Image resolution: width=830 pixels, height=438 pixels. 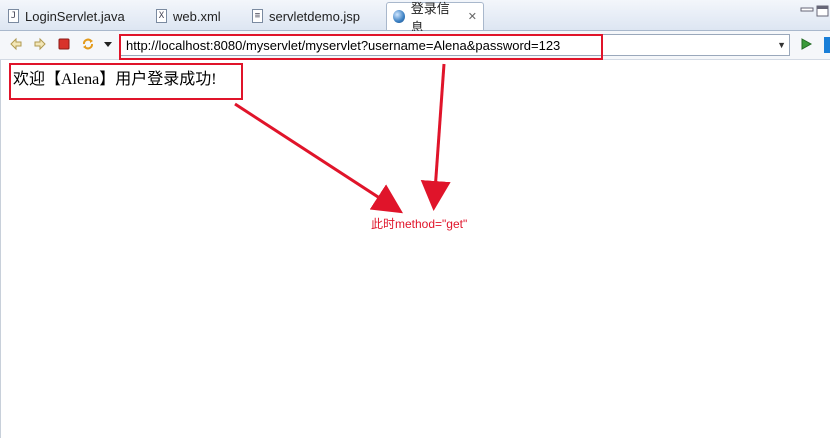 What do you see at coordinates (435, 137) in the screenshot?
I see `arrow-from-url` at bounding box center [435, 137].